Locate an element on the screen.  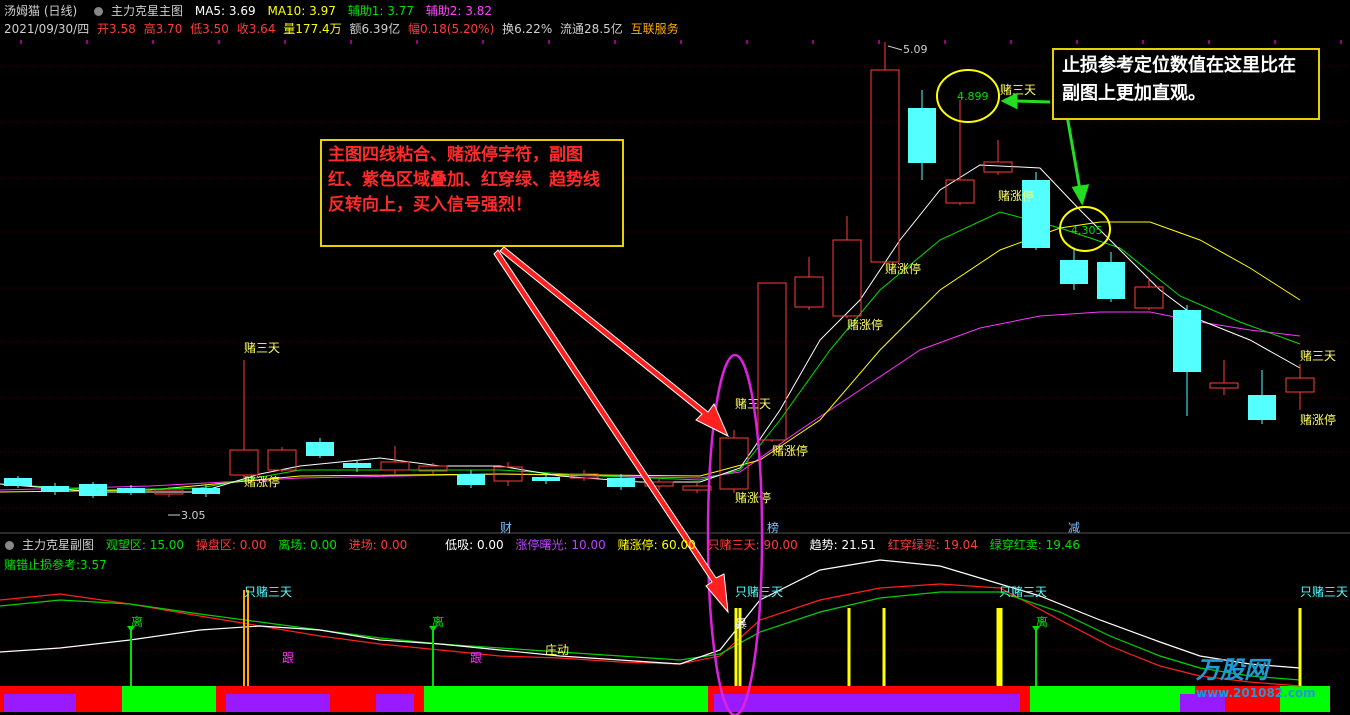
sub-indicator-menu-icon is located at coordinates (9, 545).